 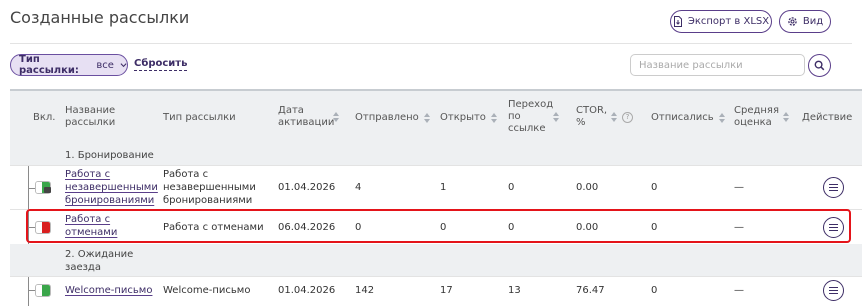 I want to click on col-opened: Открыто, so click(x=468, y=118).